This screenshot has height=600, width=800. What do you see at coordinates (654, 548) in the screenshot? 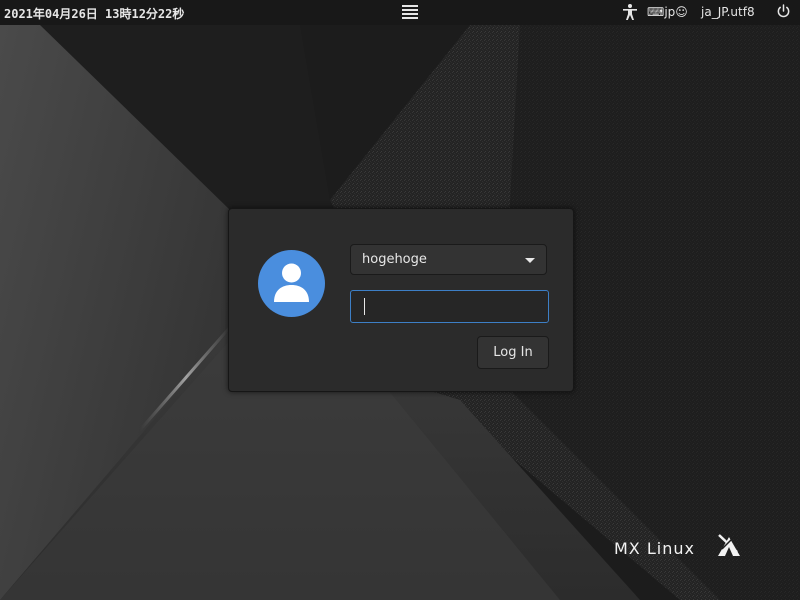
I see `logo-text: MX Linux` at bounding box center [654, 548].